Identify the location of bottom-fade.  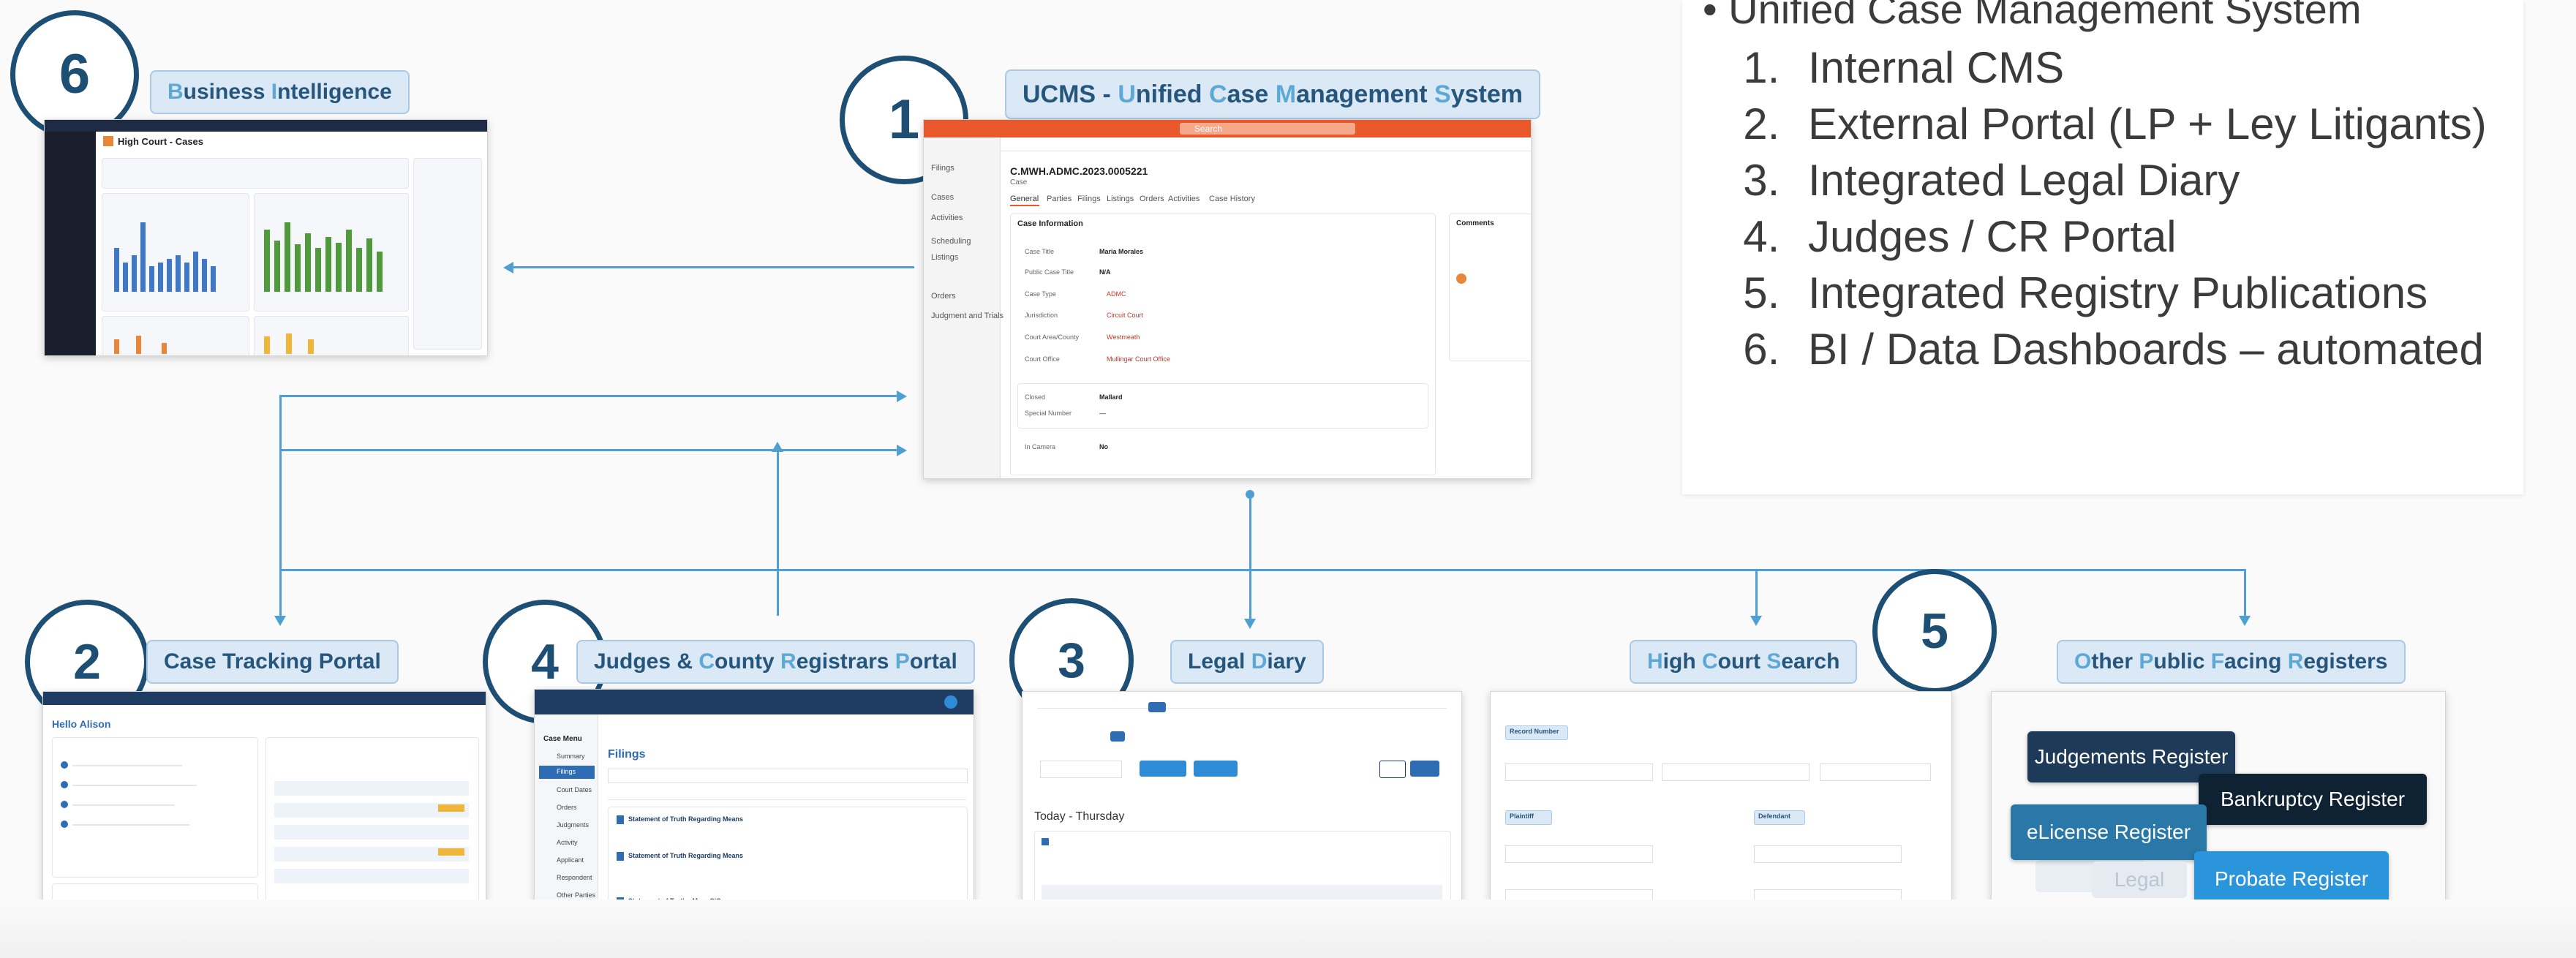
(1288, 928).